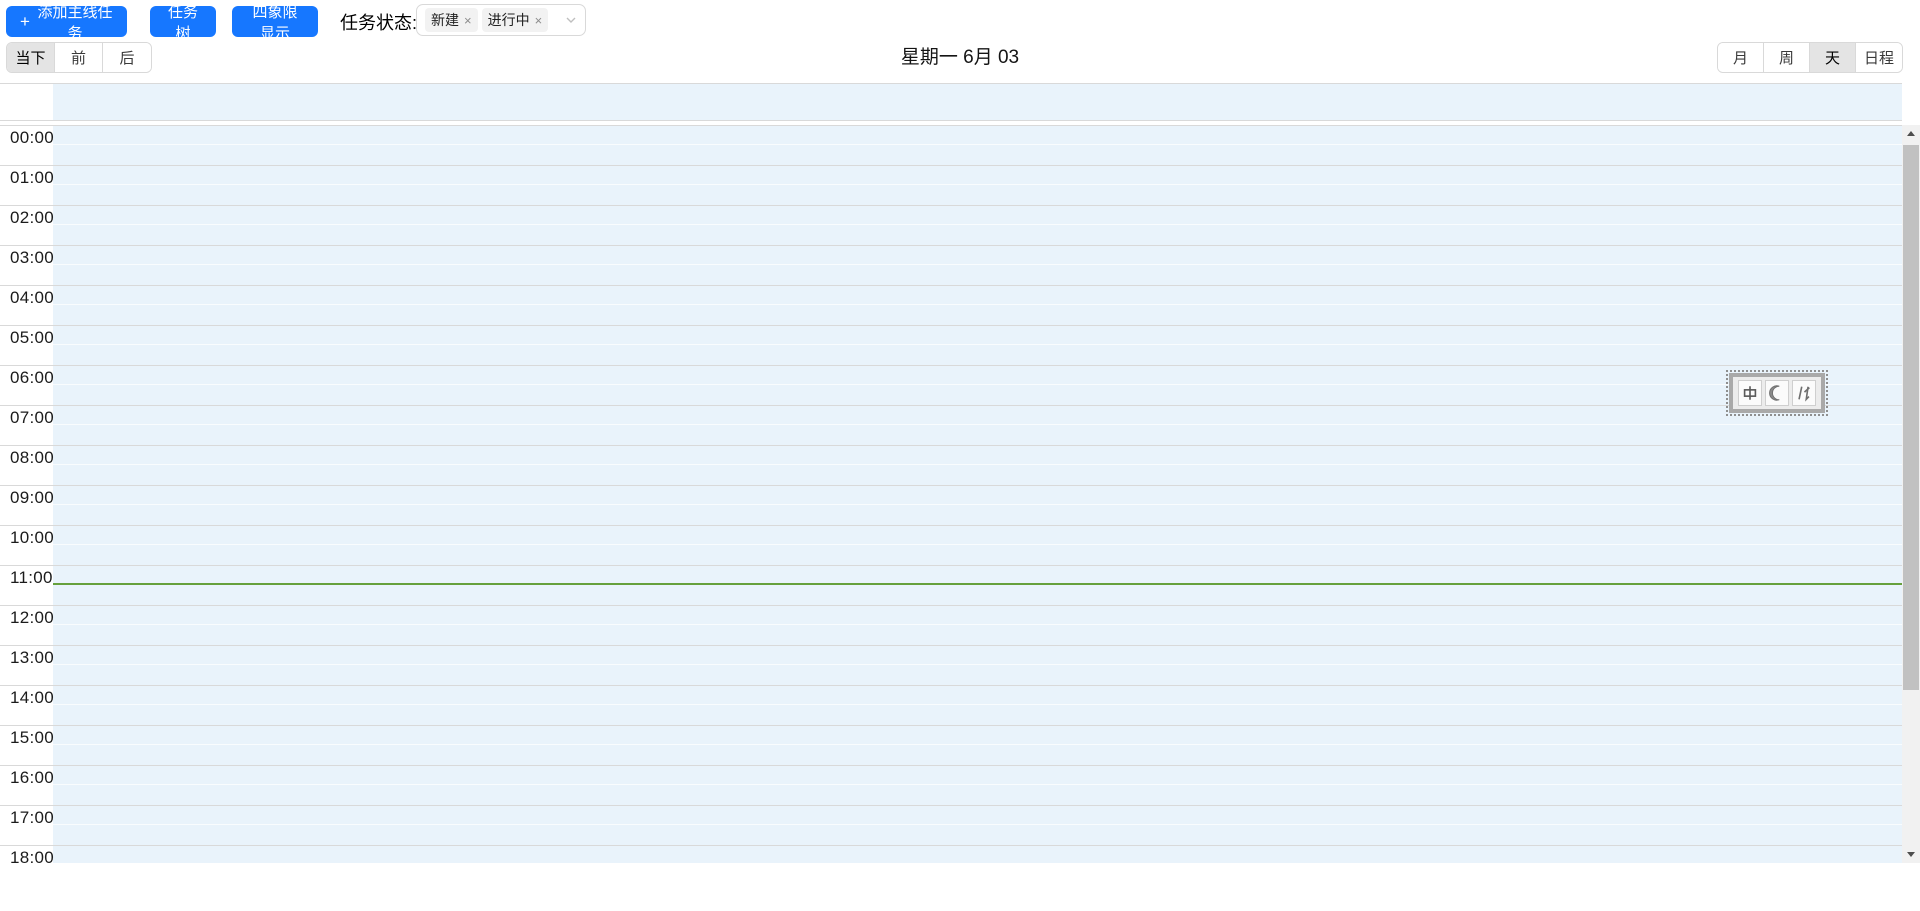 This screenshot has height=911, width=1920. Describe the element at coordinates (32, 217) in the screenshot. I see `time-label: 02:00` at that location.